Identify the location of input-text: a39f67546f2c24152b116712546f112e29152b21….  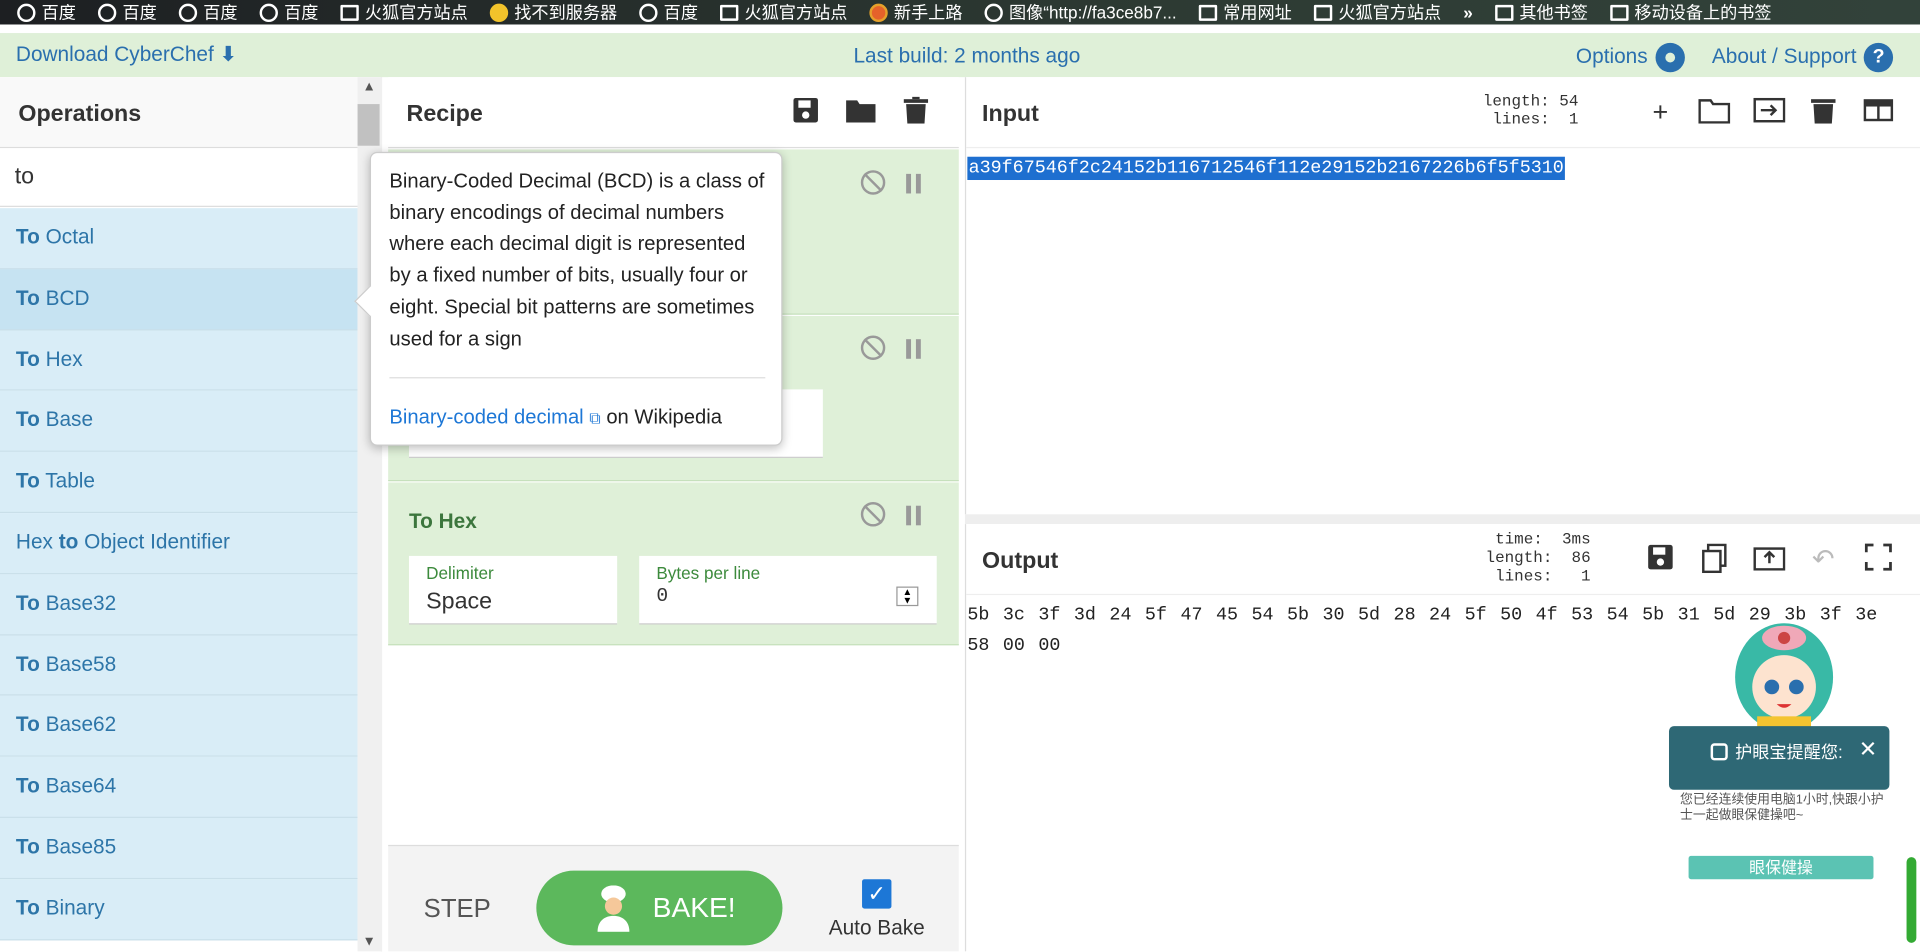
(1266, 168).